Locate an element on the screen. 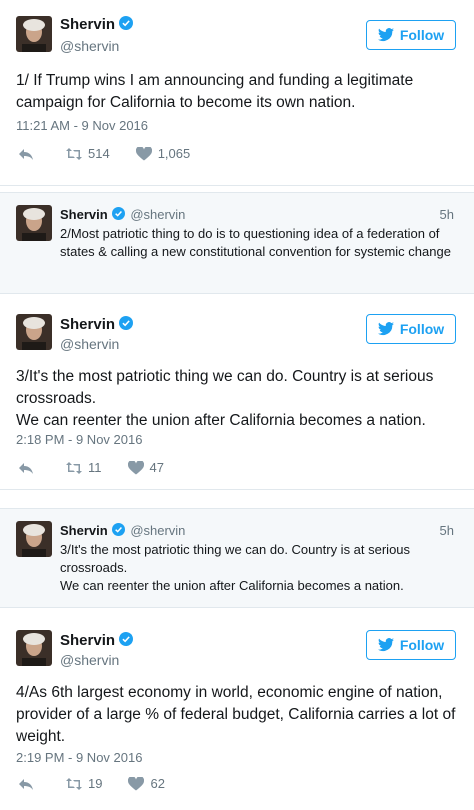 This screenshot has height=810, width=474. timestamp: 11:21 AM - 9 Nov 2016 is located at coordinates (82, 125).